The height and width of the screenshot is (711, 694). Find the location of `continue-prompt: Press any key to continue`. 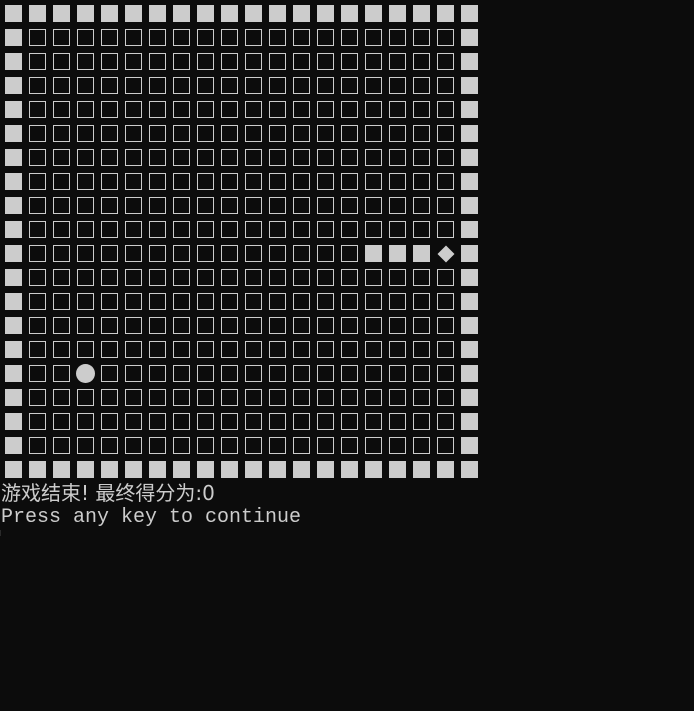

continue-prompt: Press any key to continue is located at coordinates (151, 517).